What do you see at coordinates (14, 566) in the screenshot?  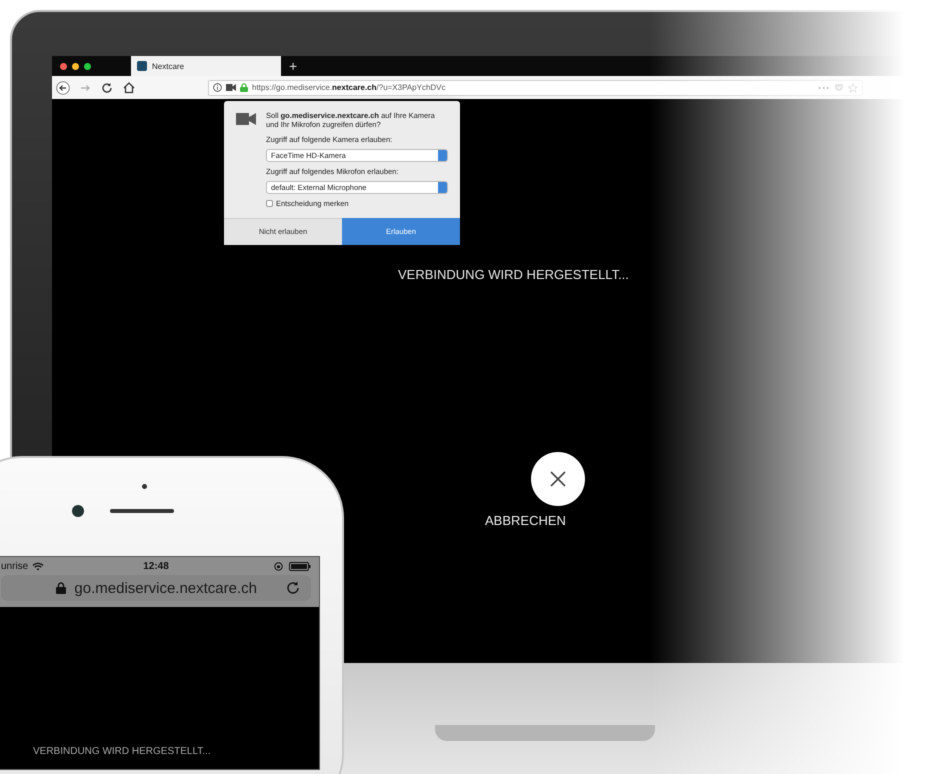 I see `carrier-name: unrise` at bounding box center [14, 566].